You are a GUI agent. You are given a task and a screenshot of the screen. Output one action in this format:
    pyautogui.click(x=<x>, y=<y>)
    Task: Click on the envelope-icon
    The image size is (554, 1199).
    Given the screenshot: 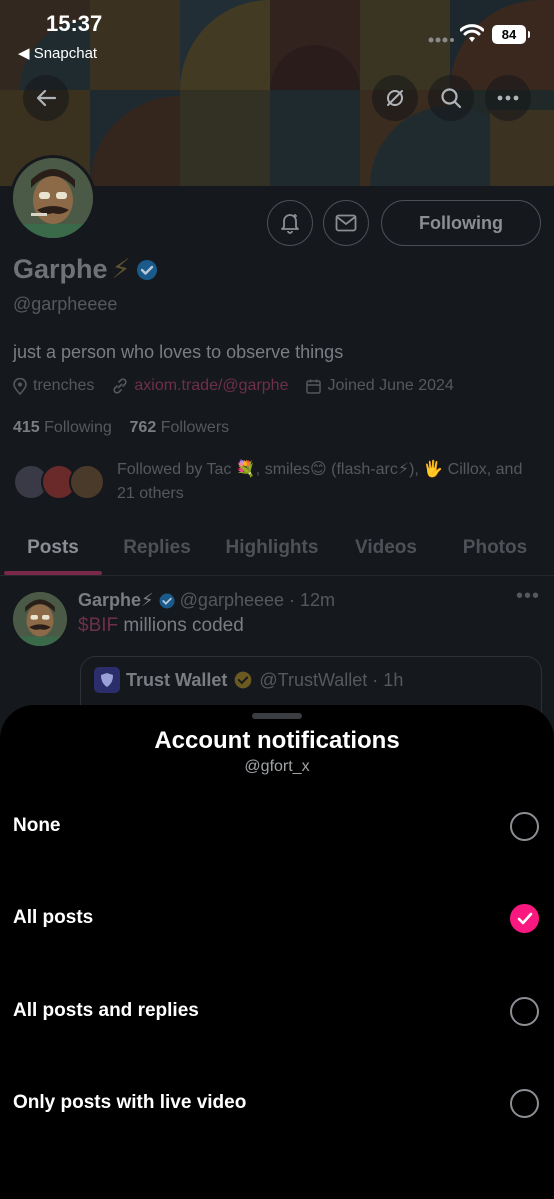 What is the action you would take?
    pyautogui.click(x=346, y=223)
    